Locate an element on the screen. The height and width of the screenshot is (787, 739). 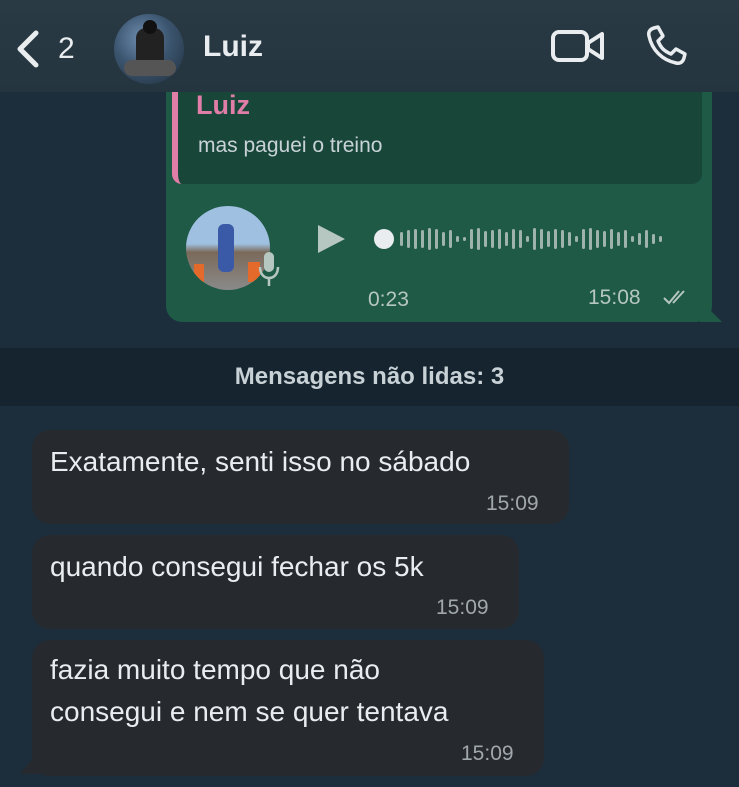
bubble-tail is located at coordinates (31, 761).